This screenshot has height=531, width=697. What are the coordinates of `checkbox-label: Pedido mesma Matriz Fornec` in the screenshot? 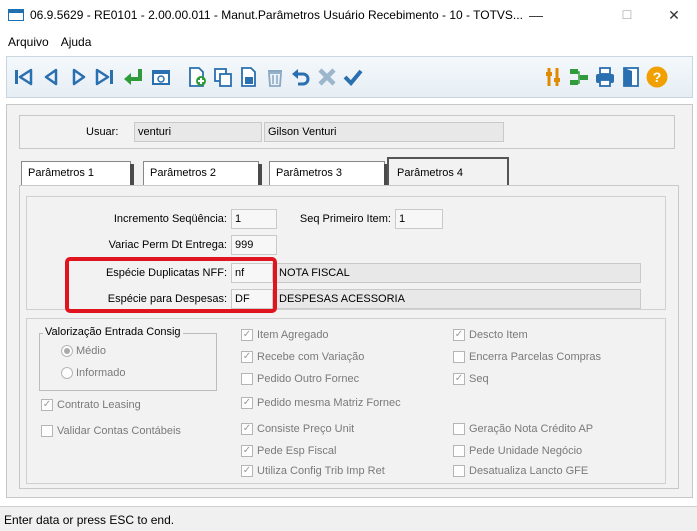 It's located at (329, 403).